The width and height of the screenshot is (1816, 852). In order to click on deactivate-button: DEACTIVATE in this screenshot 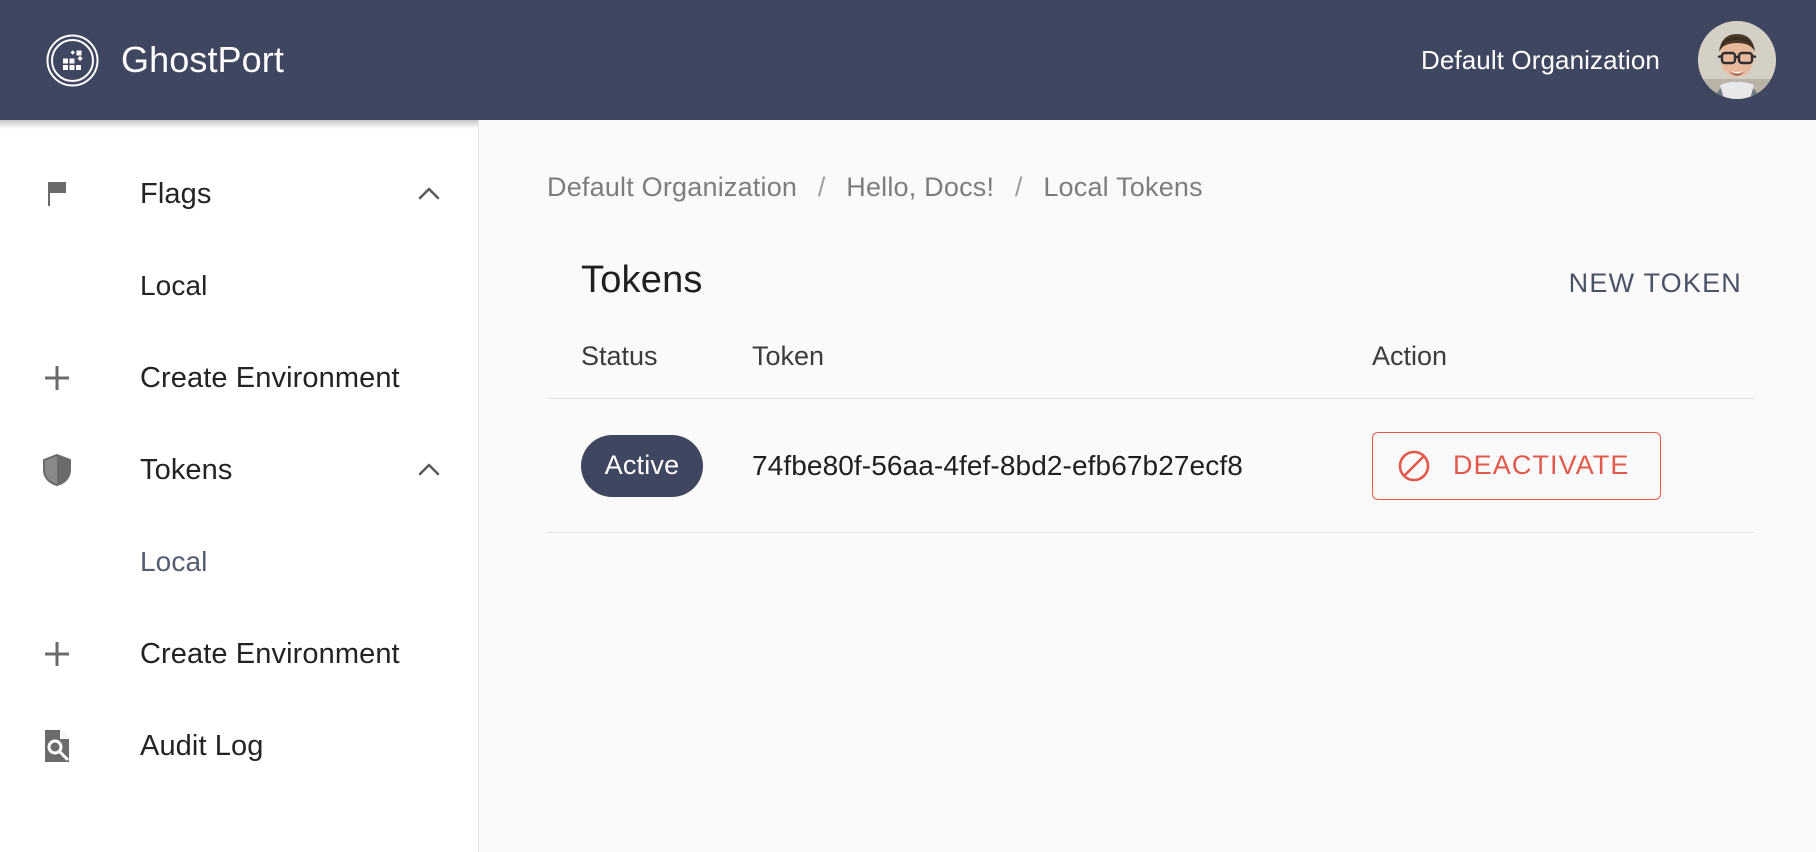, I will do `click(1516, 465)`.